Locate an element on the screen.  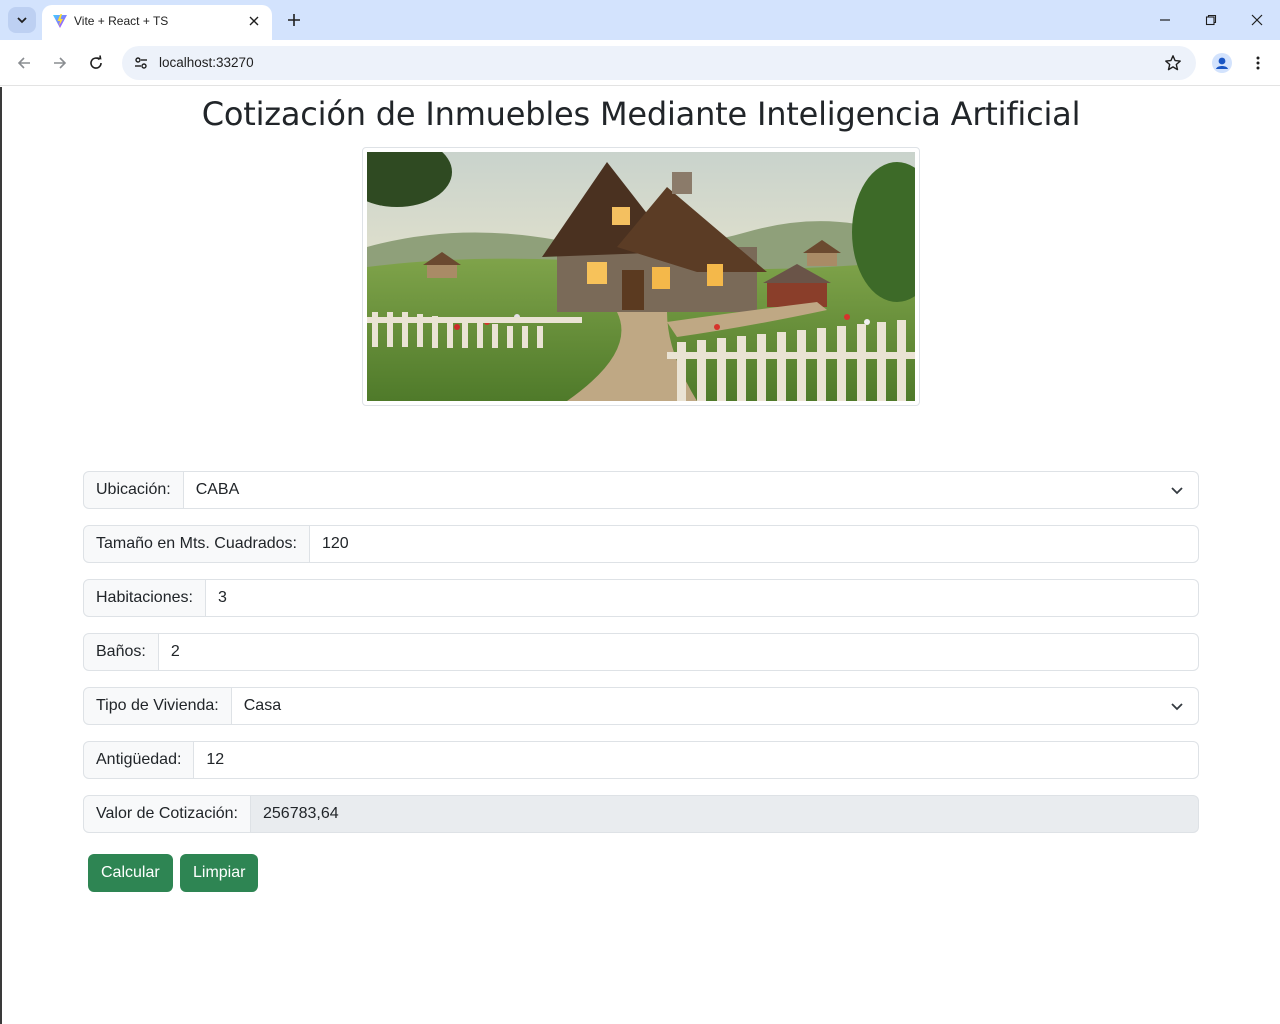
tipo-vivienda-select: Casa is located at coordinates (715, 706).